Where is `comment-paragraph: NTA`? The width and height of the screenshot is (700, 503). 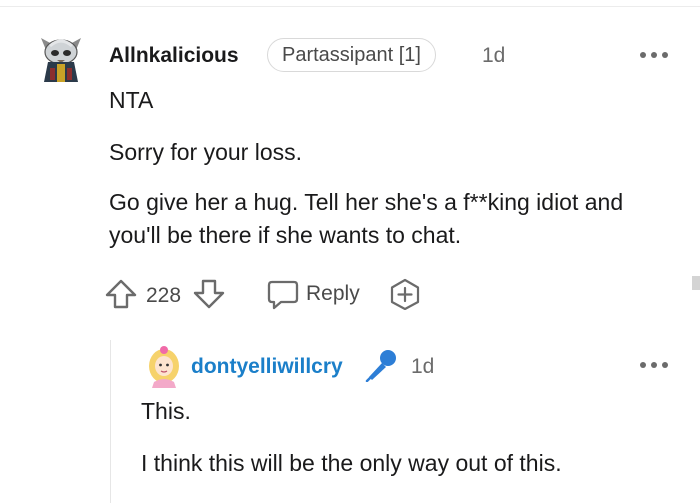 comment-paragraph: NTA is located at coordinates (131, 100).